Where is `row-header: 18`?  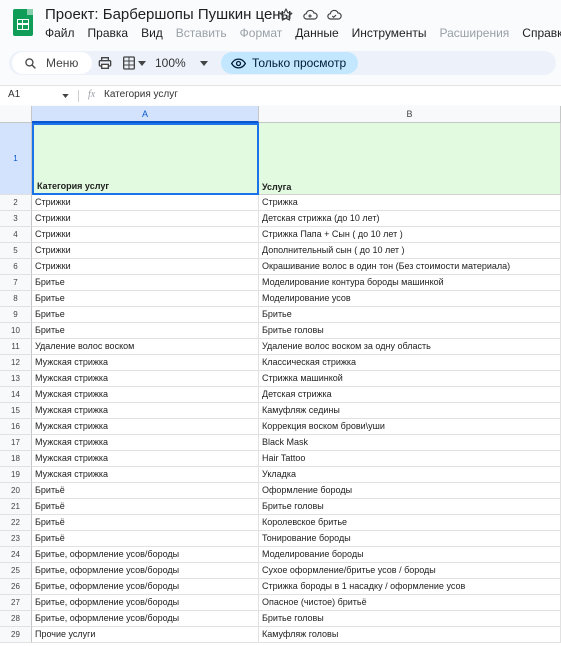 row-header: 18 is located at coordinates (16, 459).